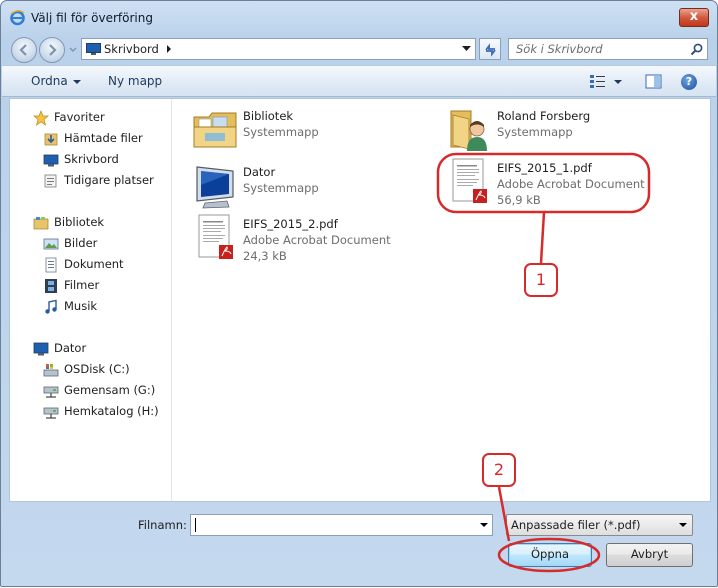 Image resolution: width=718 pixels, height=588 pixels. What do you see at coordinates (559, 49) in the screenshot?
I see `search-placeholder: Sök i Skrivbord` at bounding box center [559, 49].